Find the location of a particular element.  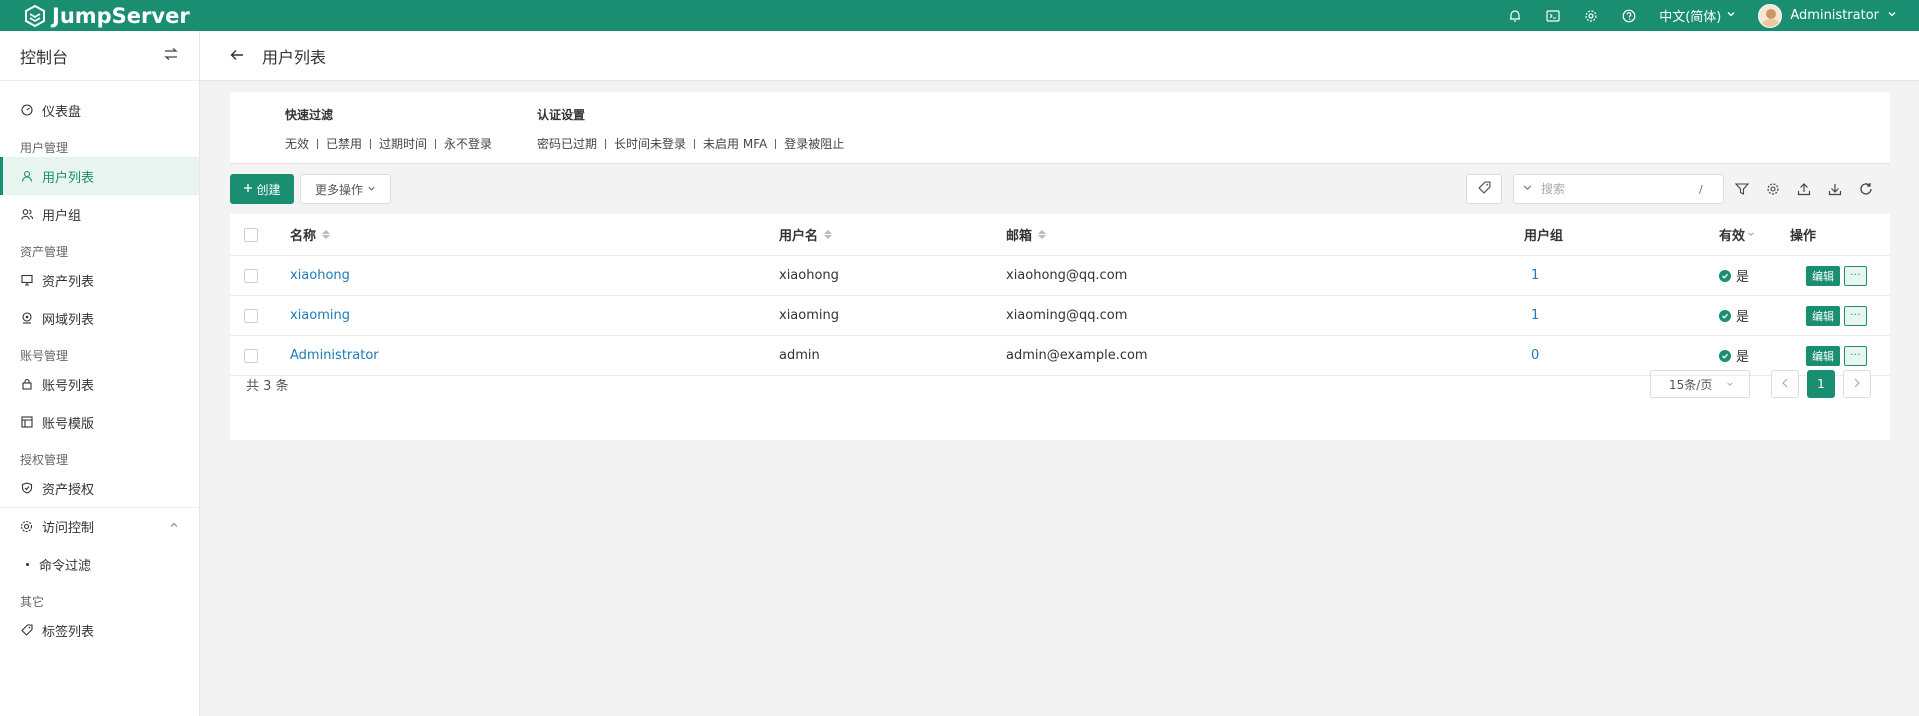

filter-expired: 过期时间 is located at coordinates (403, 143).